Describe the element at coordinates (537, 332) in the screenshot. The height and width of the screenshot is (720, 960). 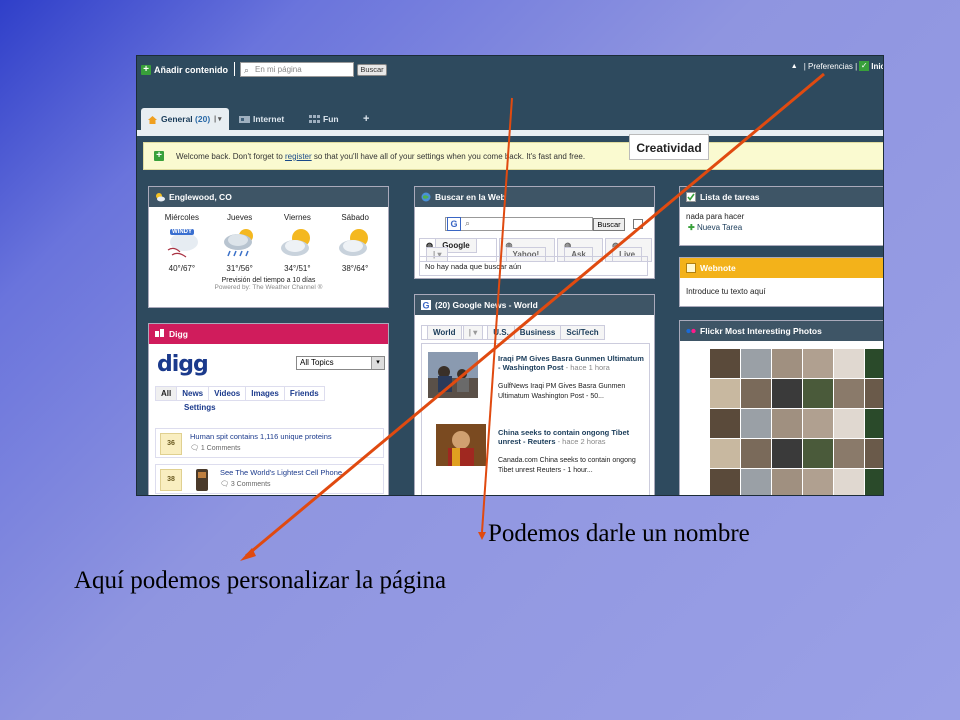
I see `news-tab-business: Business` at that location.